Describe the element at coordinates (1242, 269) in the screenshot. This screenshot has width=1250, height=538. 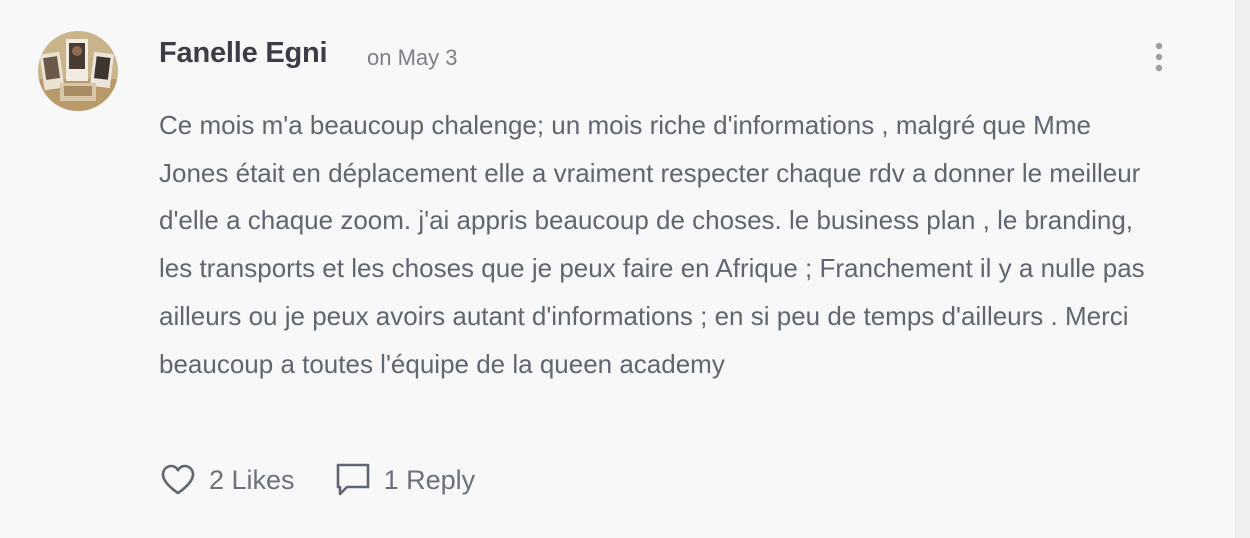
I see `scrollbar-track` at that location.